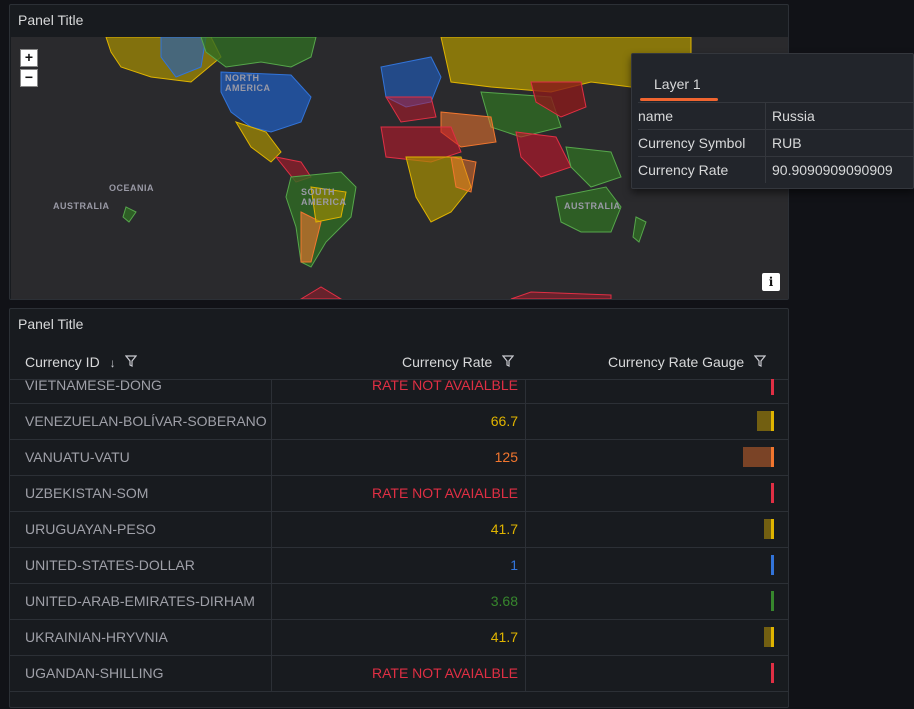 The image size is (914, 709). What do you see at coordinates (62, 362) in the screenshot?
I see `column-header-label: Currency ID` at bounding box center [62, 362].